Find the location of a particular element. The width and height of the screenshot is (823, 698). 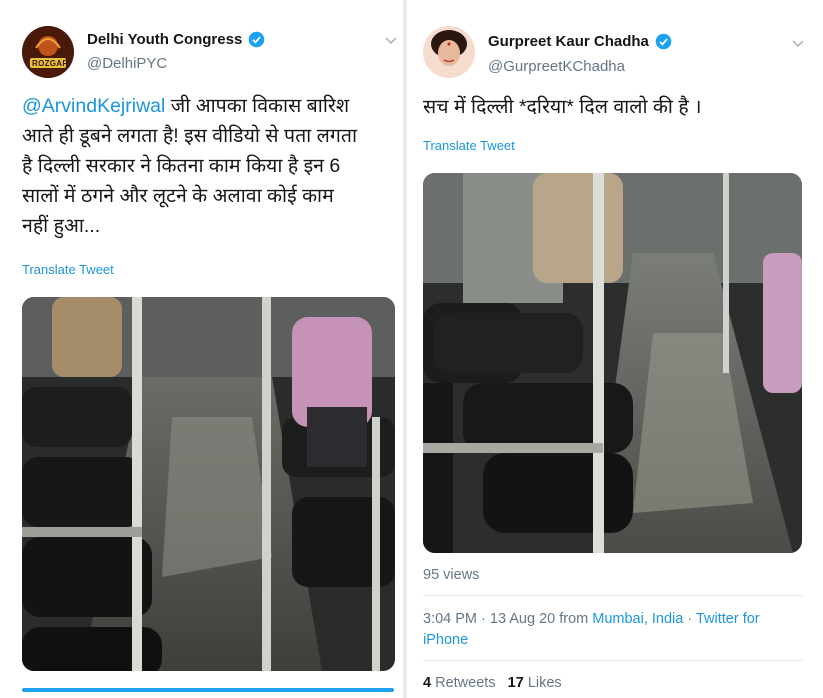

display-name: Gurpreet Kaur Chadha is located at coordinates (568, 41).